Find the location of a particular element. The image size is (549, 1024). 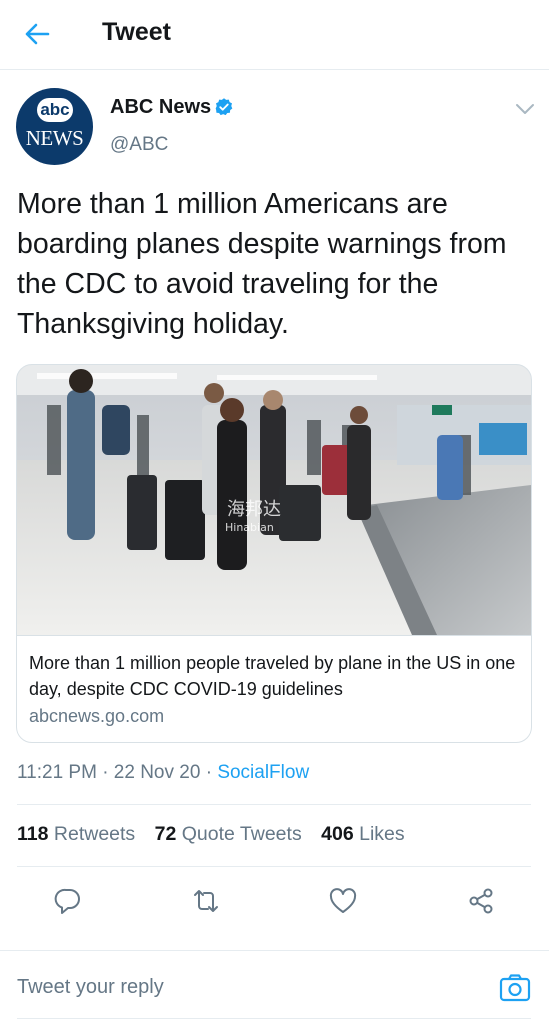

likes-count: 406 is located at coordinates (337, 834).